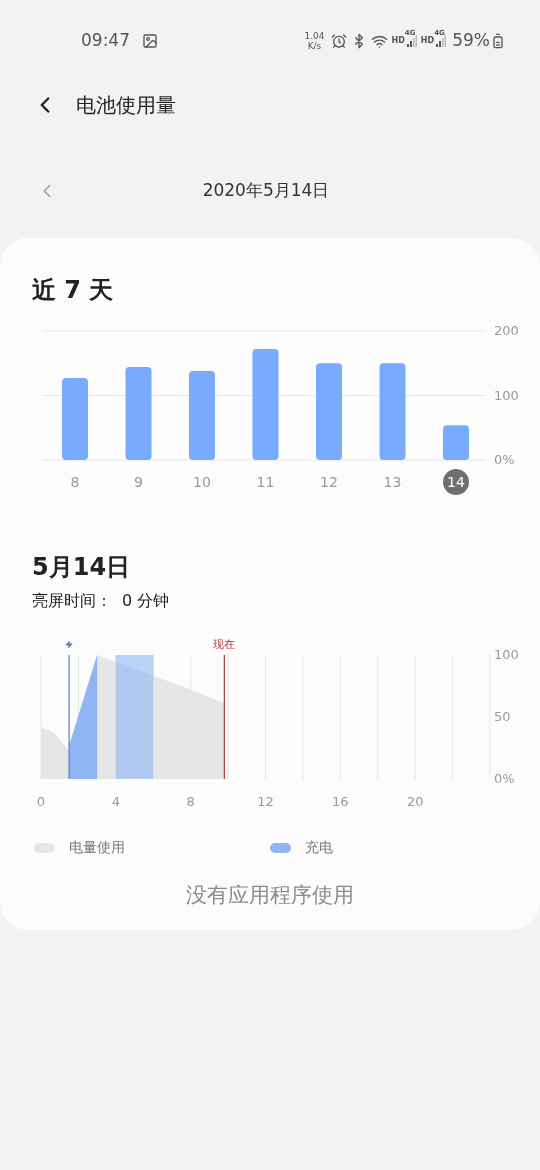 The image size is (540, 1170). What do you see at coordinates (456, 442) in the screenshot?
I see `bar` at bounding box center [456, 442].